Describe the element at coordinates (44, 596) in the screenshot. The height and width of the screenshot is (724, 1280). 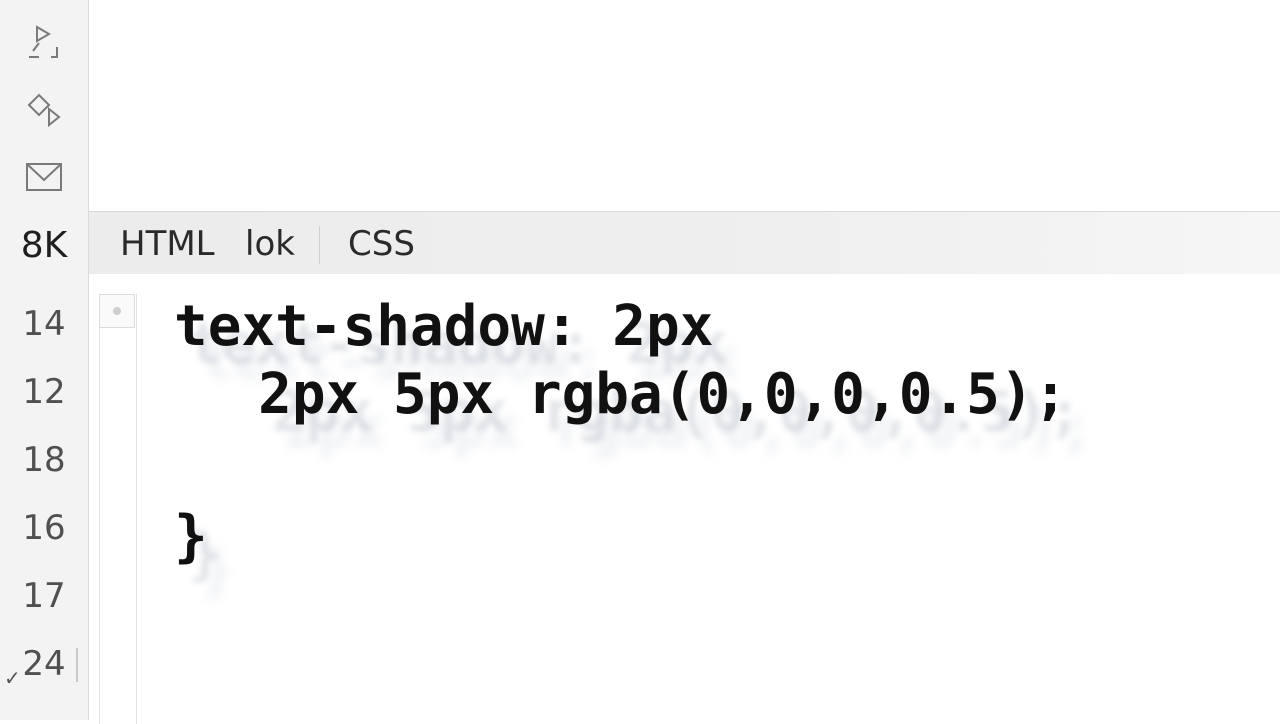
I see `line-number: 17` at that location.